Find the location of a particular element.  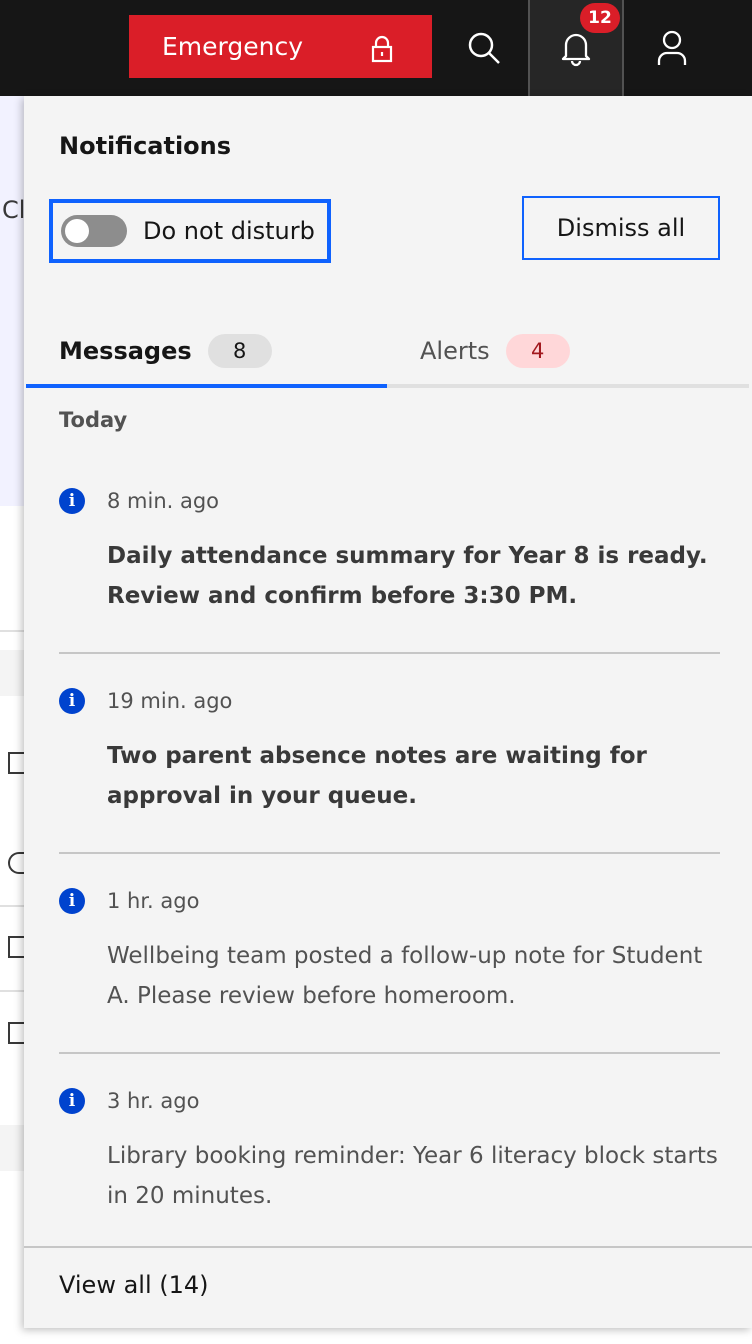

user-icon is located at coordinates (672, 47).